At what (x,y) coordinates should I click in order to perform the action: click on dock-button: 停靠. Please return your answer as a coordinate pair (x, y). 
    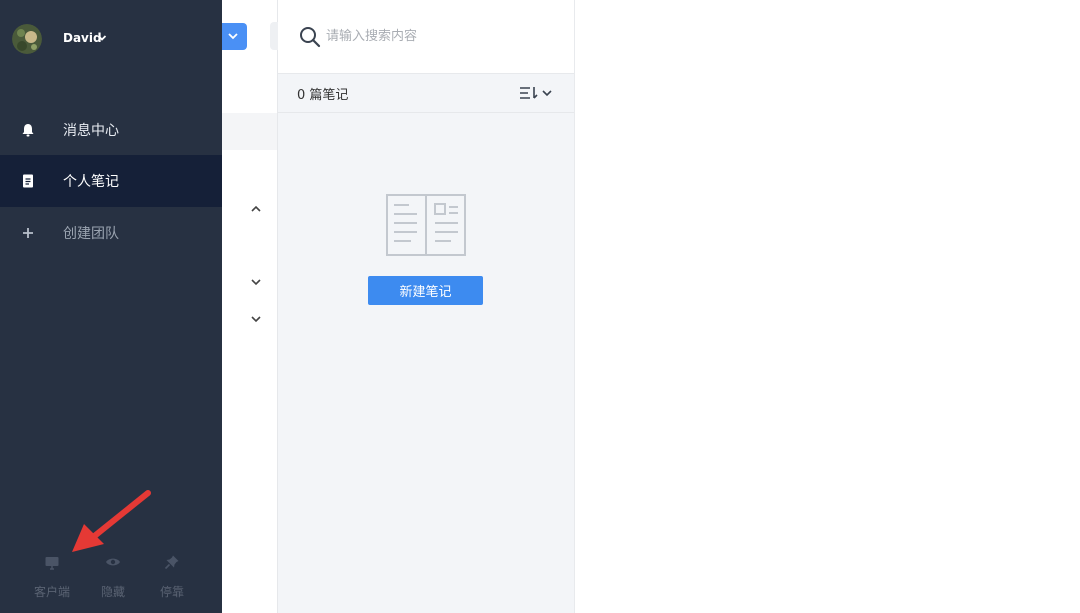
    Looking at the image, I should click on (172, 577).